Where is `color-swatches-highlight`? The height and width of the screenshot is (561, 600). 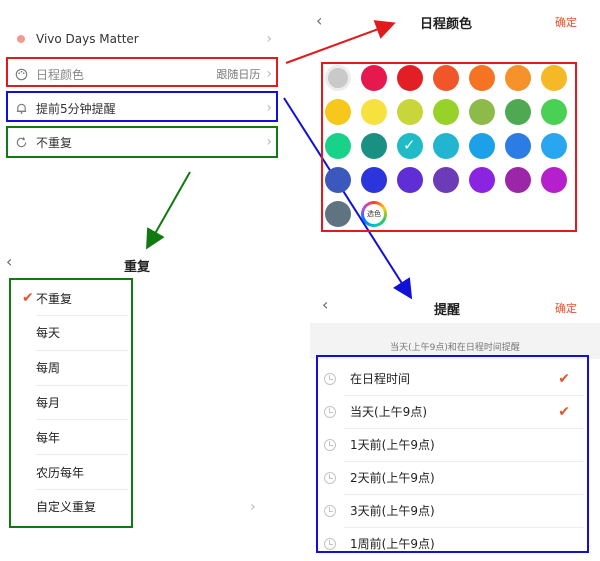 color-swatches-highlight is located at coordinates (449, 147).